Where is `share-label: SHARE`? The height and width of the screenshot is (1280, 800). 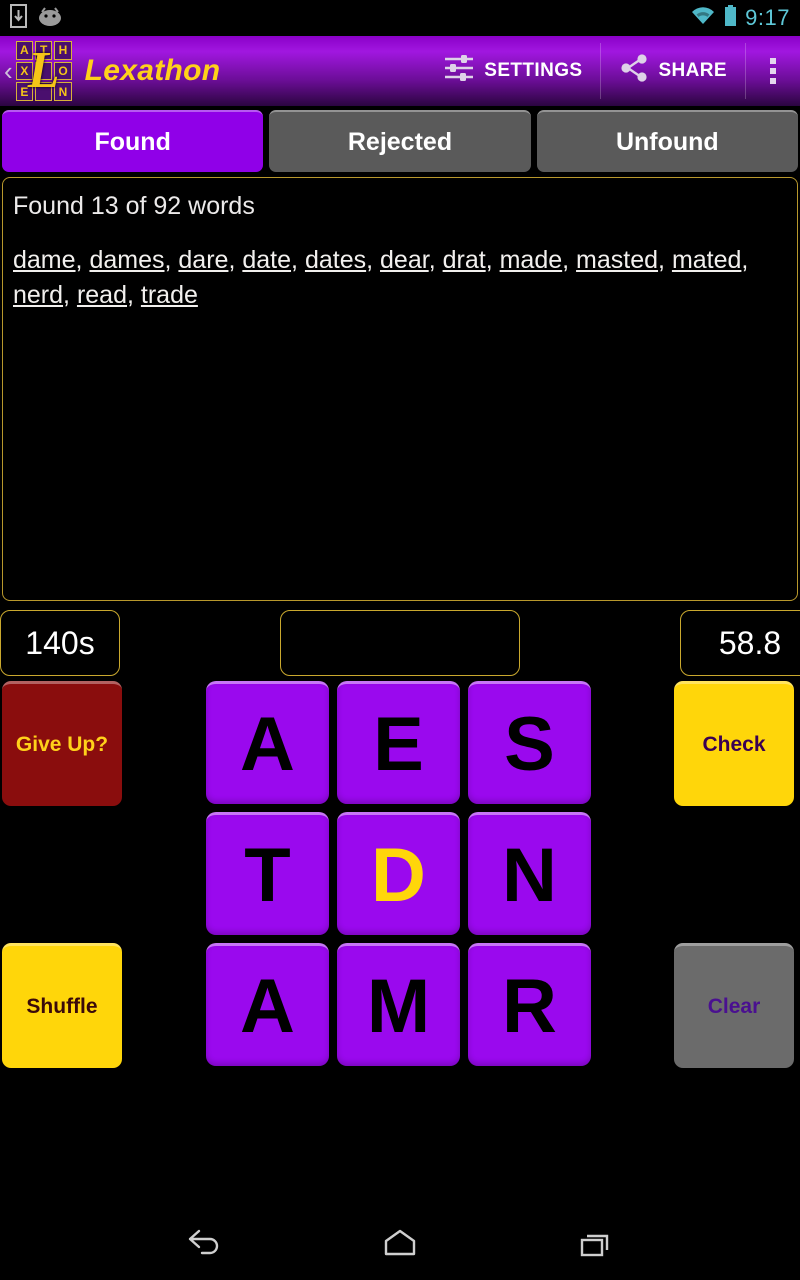
share-label: SHARE is located at coordinates (692, 70).